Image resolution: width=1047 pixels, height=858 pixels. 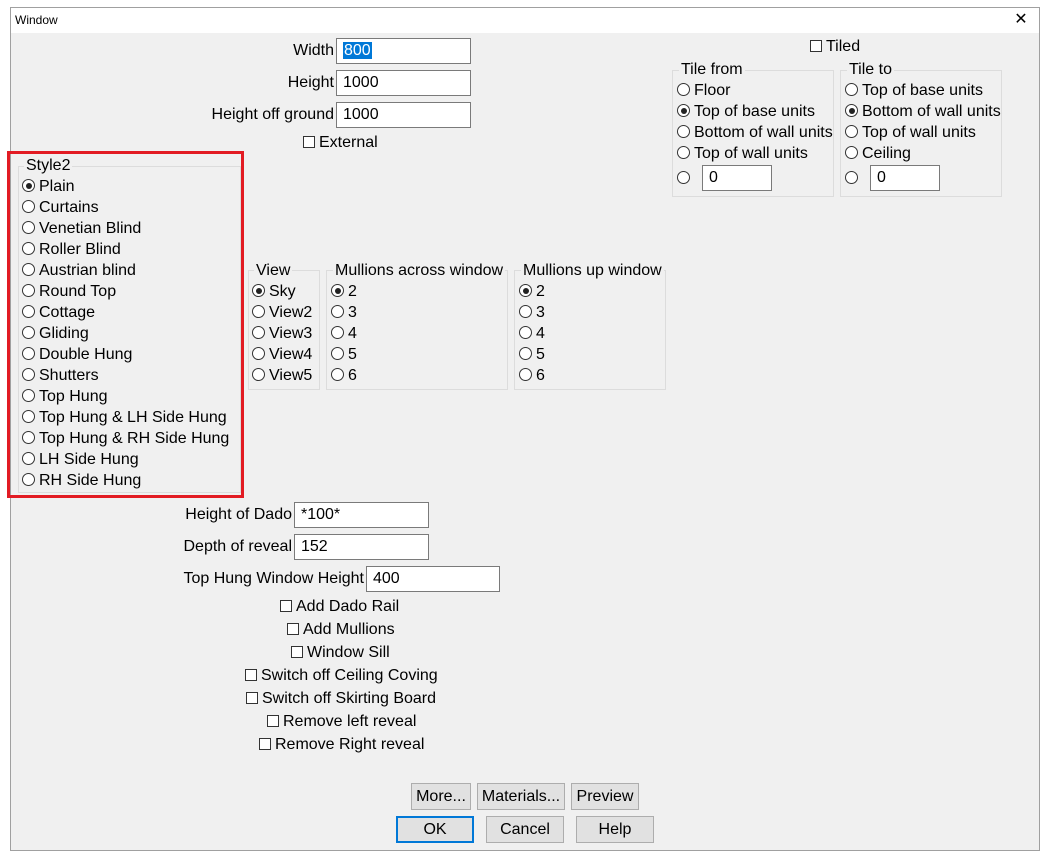 I want to click on tile-from-custom-input: 0, so click(x=737, y=178).